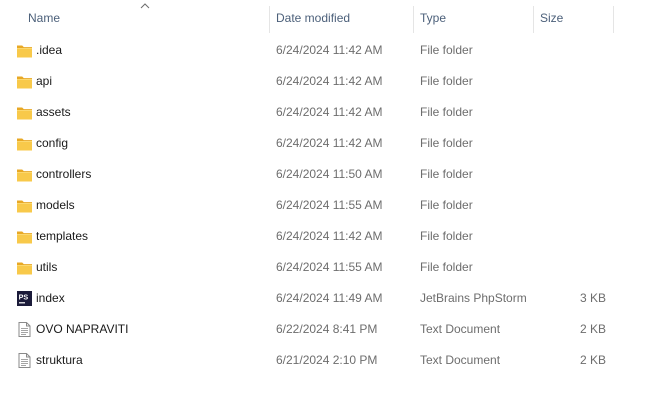 This screenshot has width=657, height=405. I want to click on file-row: models 6/24/2024 11:55 AM File folder, so click(328, 205).